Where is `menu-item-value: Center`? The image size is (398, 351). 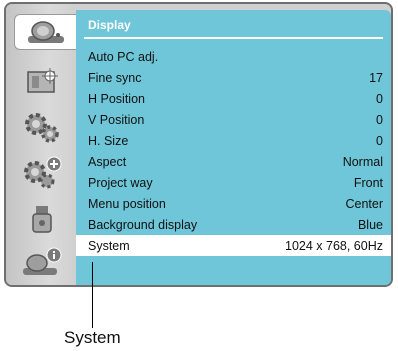
menu-item-value: Center is located at coordinates (364, 203).